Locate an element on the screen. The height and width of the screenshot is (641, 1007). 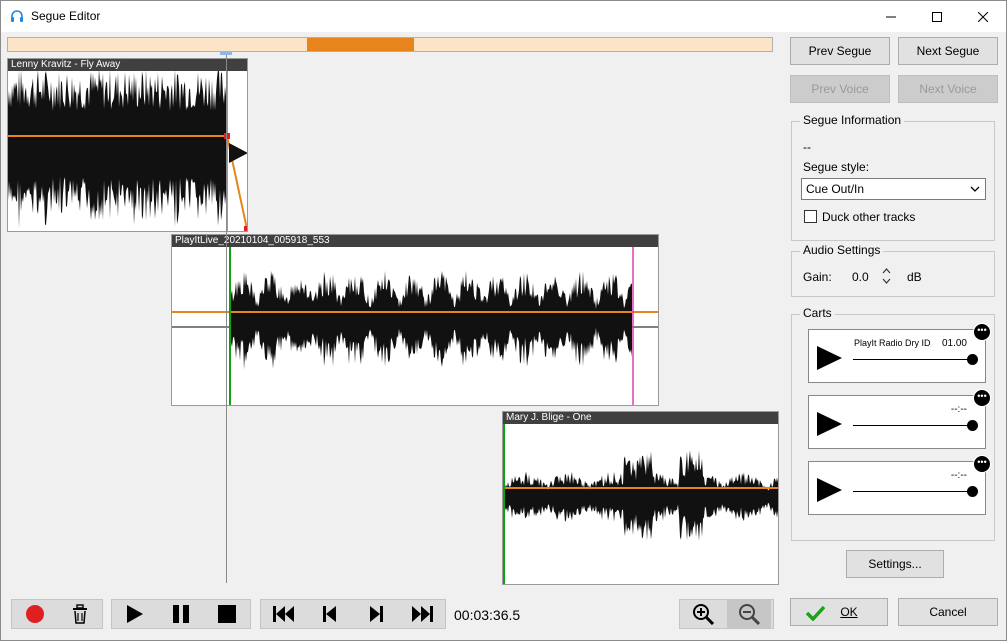
record-button is located at coordinates (35, 614).